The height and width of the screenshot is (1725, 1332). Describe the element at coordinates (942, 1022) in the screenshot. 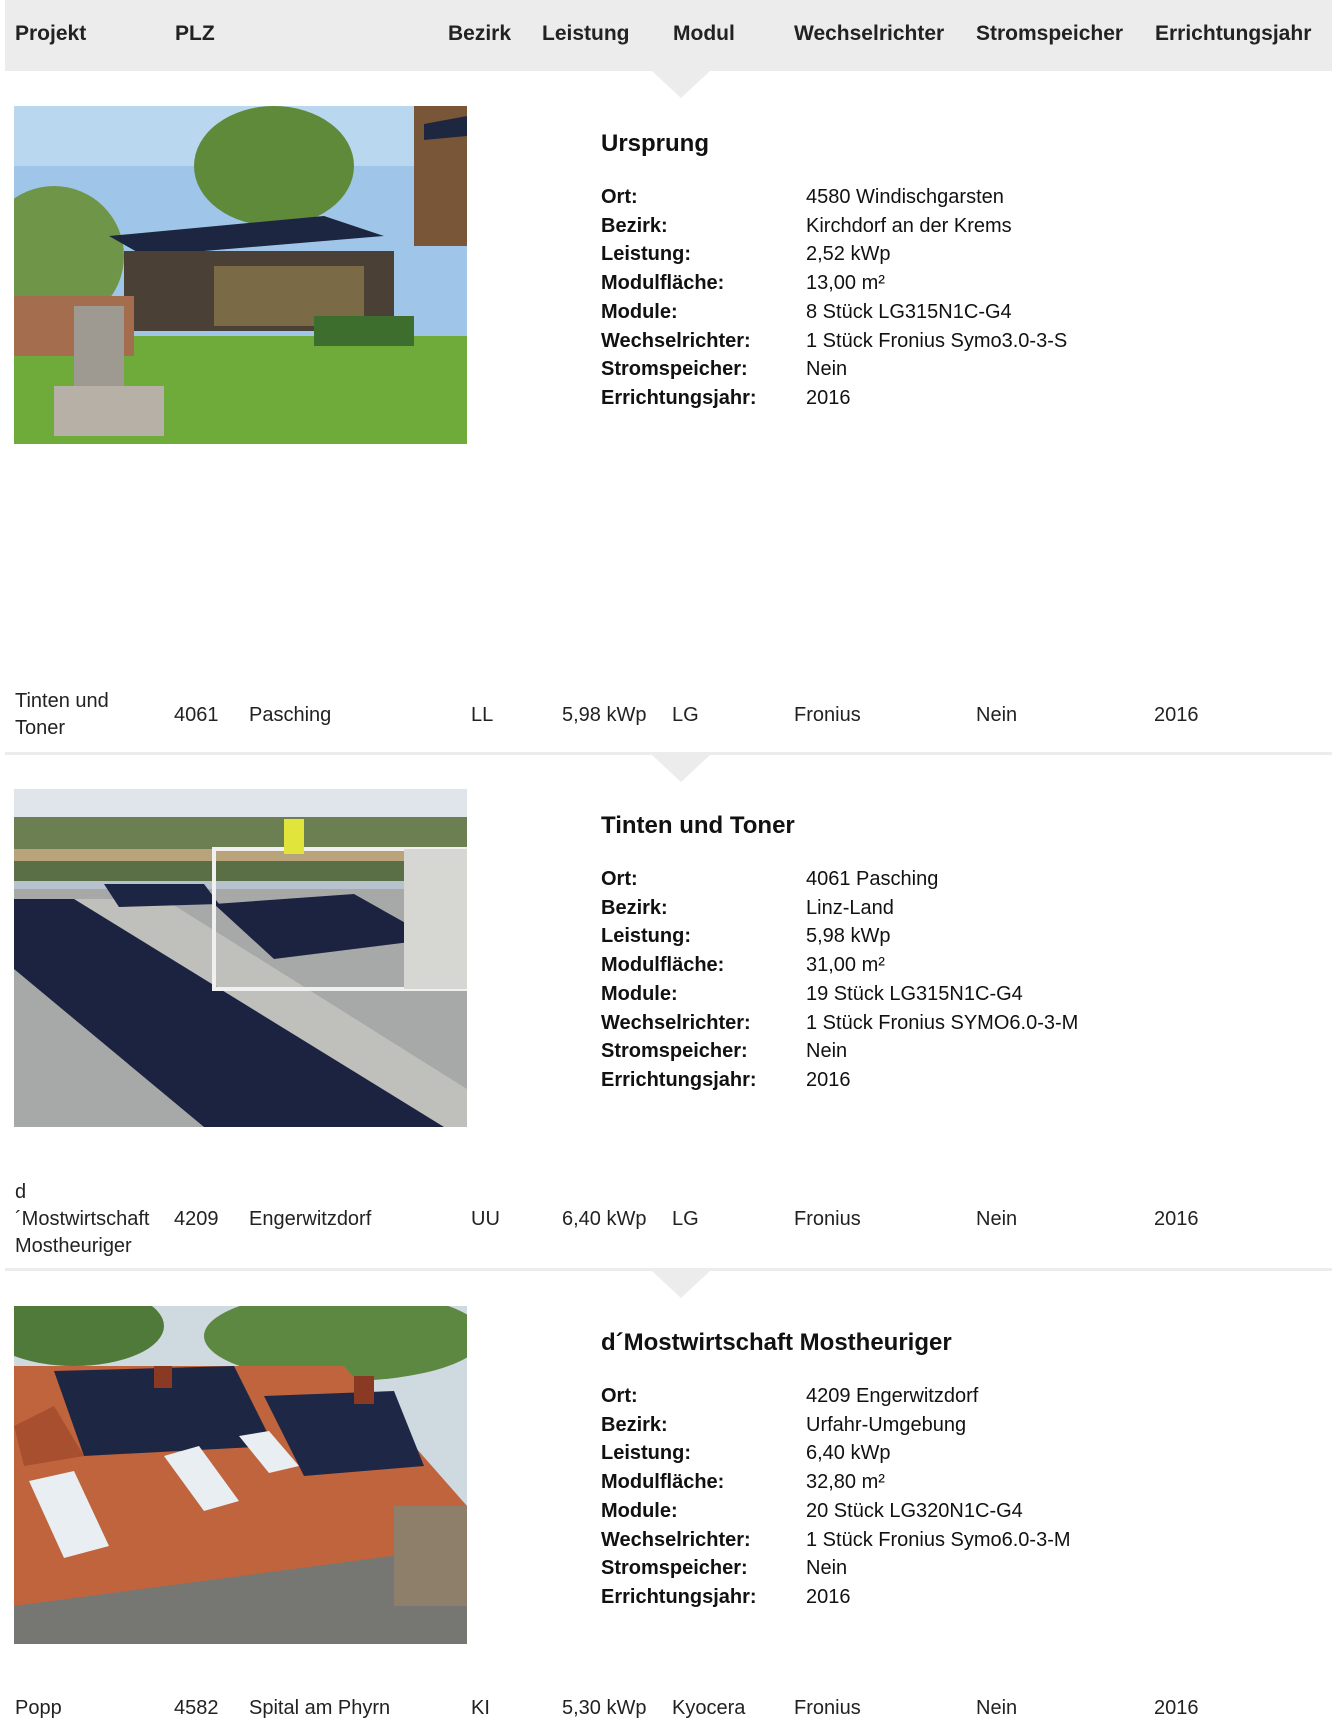

I see `value-wechselrichter: 1 Stück Fronius SYMO6.0-3-M` at that location.